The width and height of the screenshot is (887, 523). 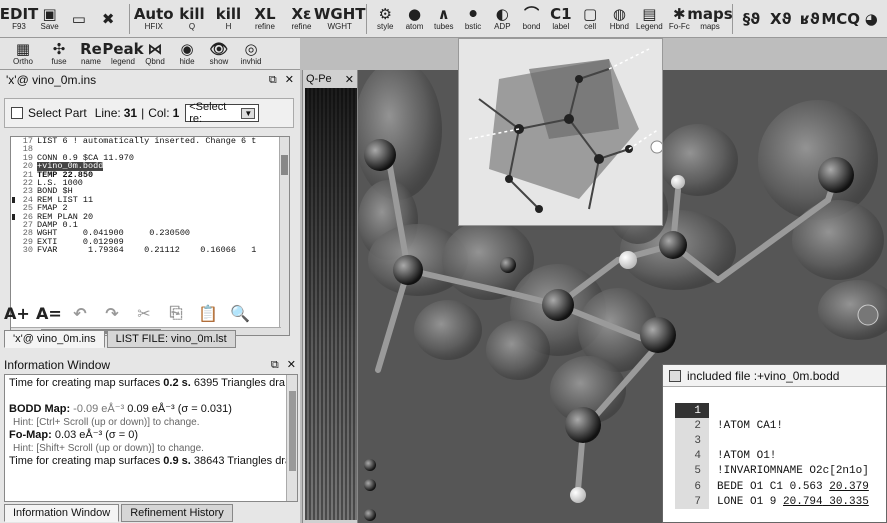 What do you see at coordinates (781, 426) in the screenshot?
I see `included-line: 2 !ATOM CA1!` at bounding box center [781, 426].